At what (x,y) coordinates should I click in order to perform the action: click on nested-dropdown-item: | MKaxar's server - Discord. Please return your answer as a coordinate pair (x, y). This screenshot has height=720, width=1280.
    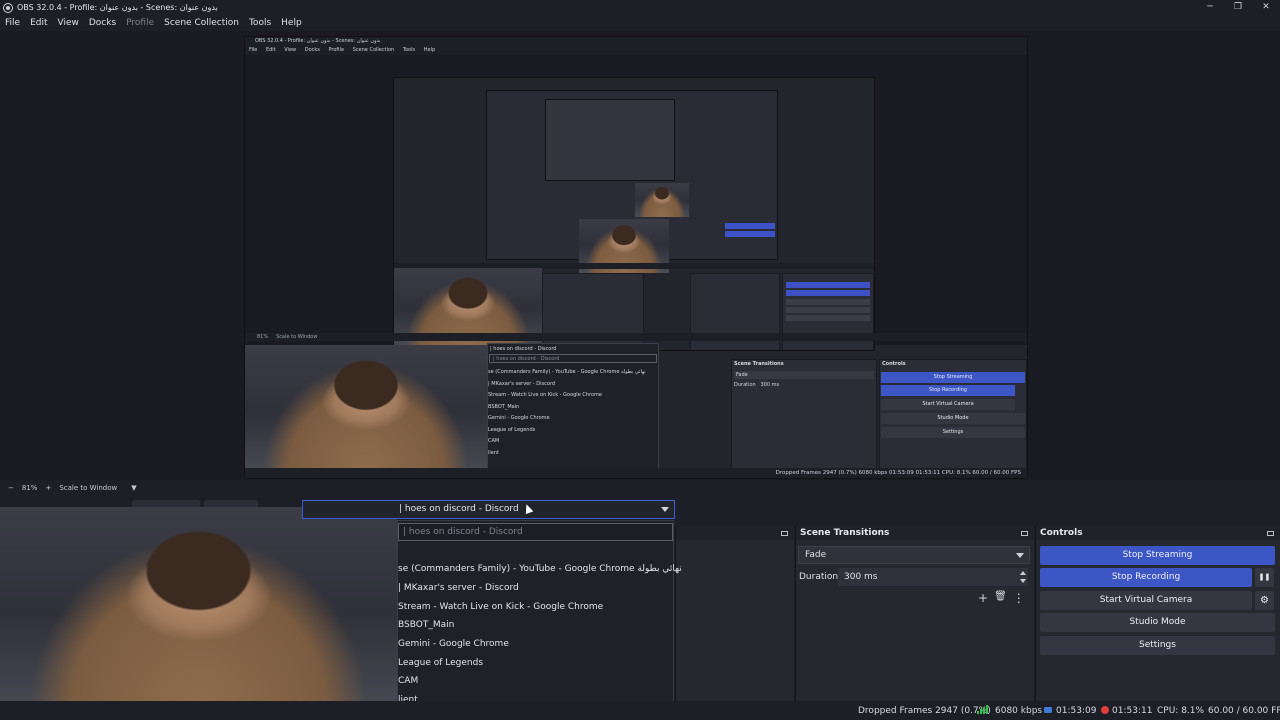
    Looking at the image, I should click on (522, 383).